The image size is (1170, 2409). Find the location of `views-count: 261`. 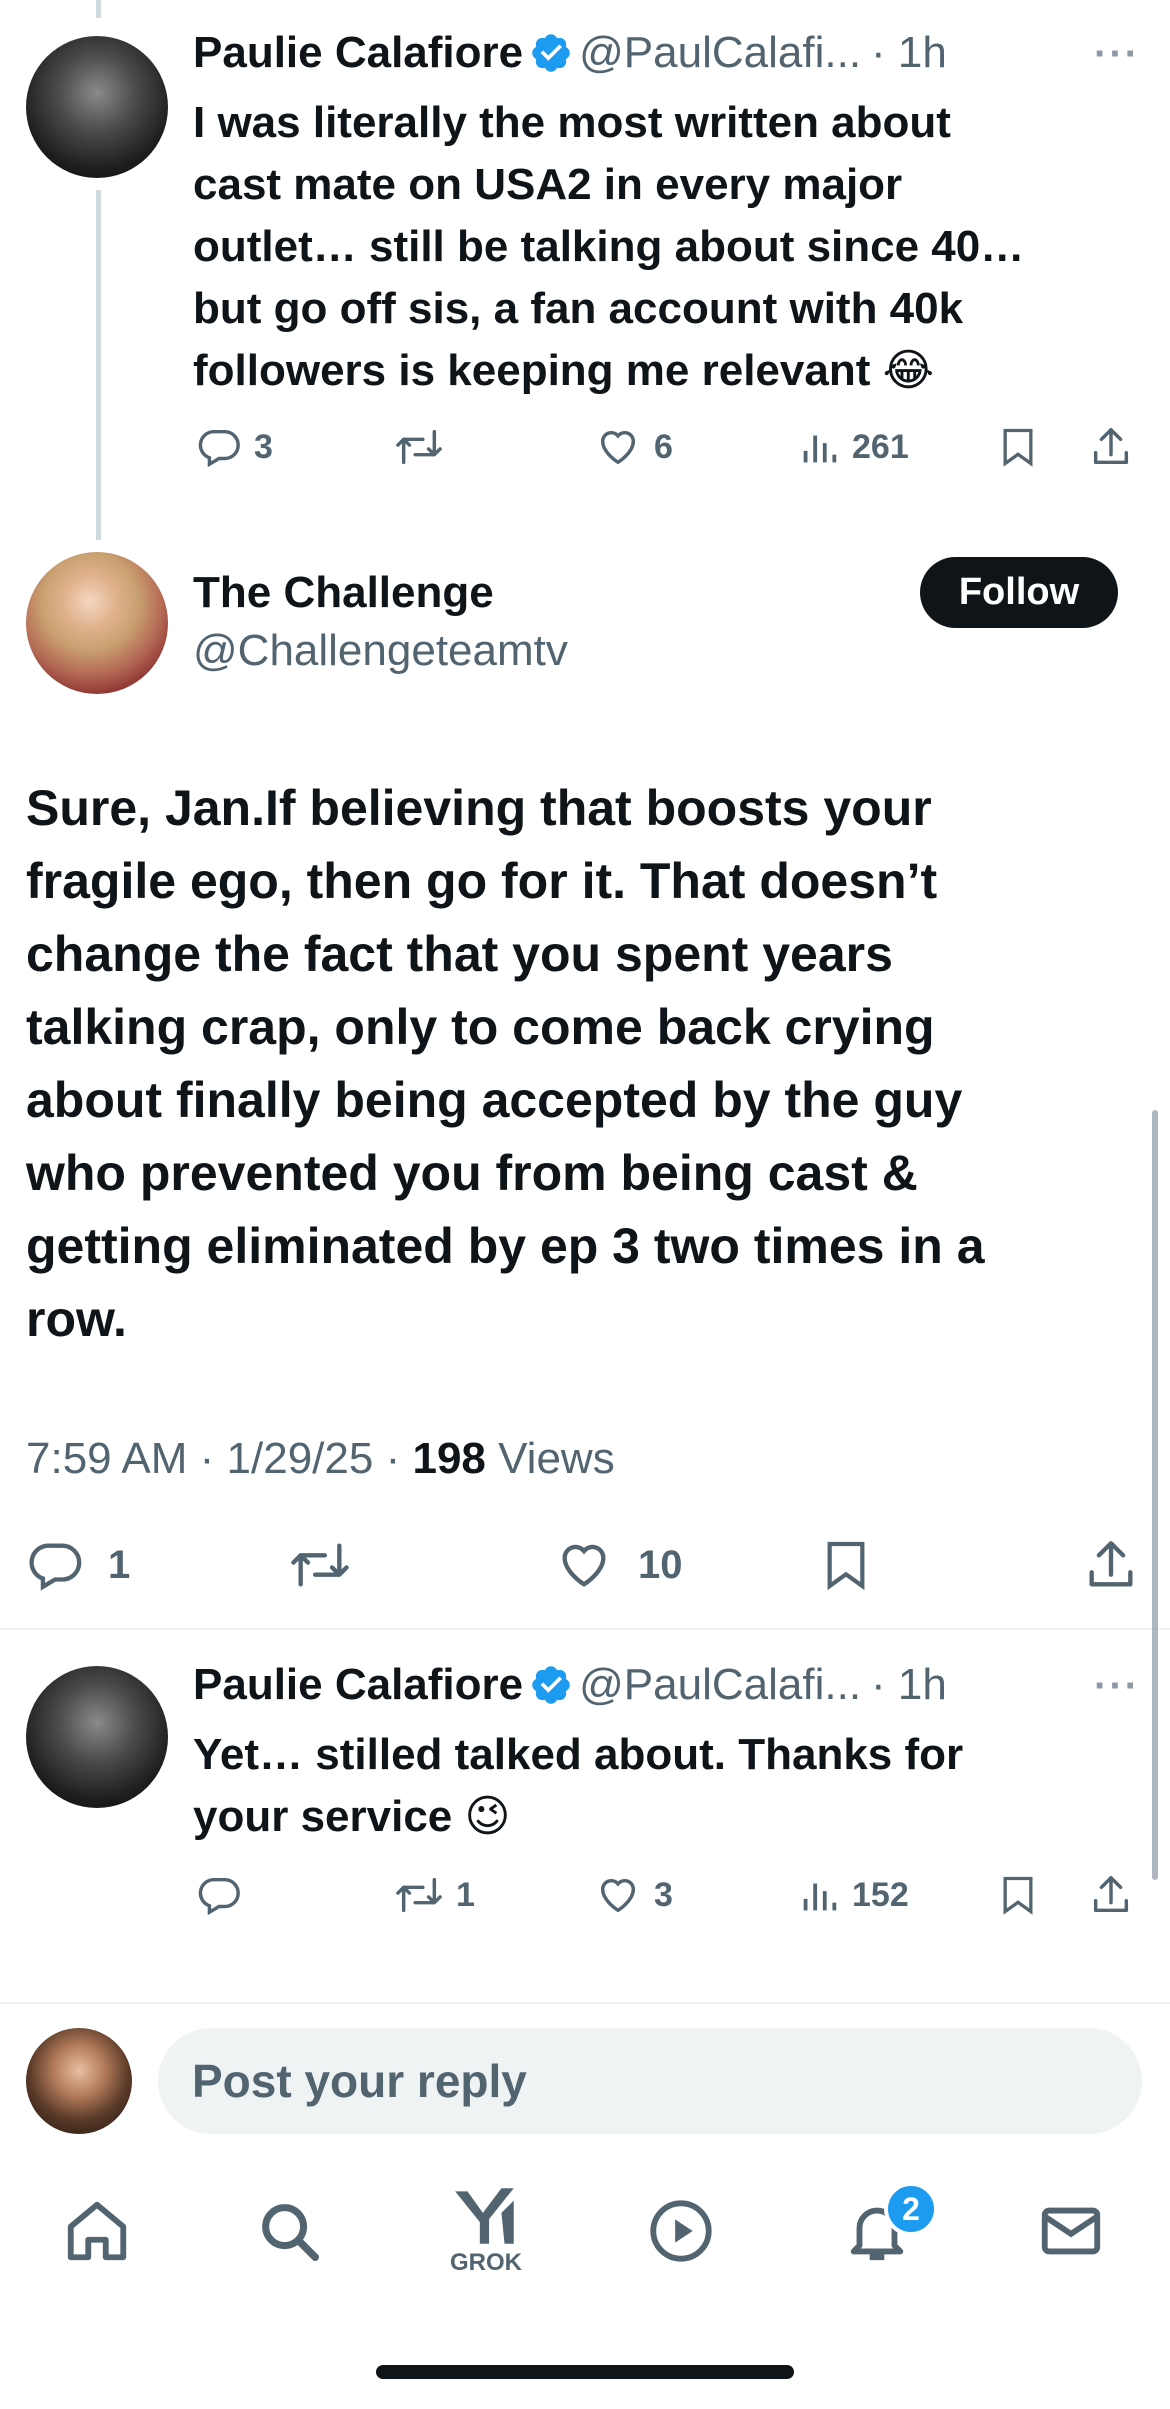

views-count: 261 is located at coordinates (880, 446).